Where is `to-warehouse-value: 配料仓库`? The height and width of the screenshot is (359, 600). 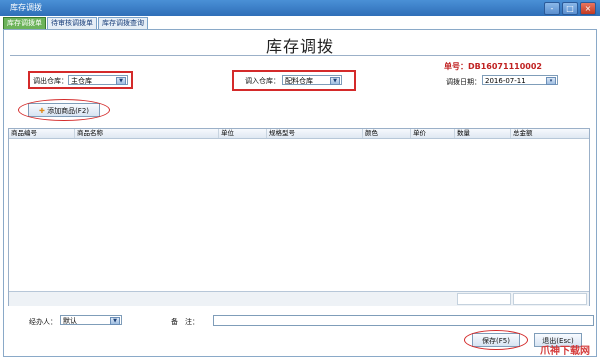 to-warehouse-value: 配料仓库 is located at coordinates (299, 81).